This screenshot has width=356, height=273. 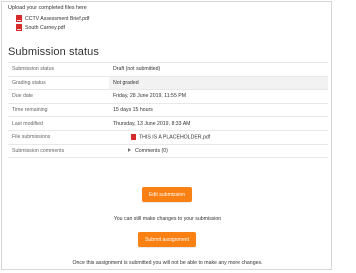 I want to click on row-value: Draft (not submitted), so click(x=218, y=69).